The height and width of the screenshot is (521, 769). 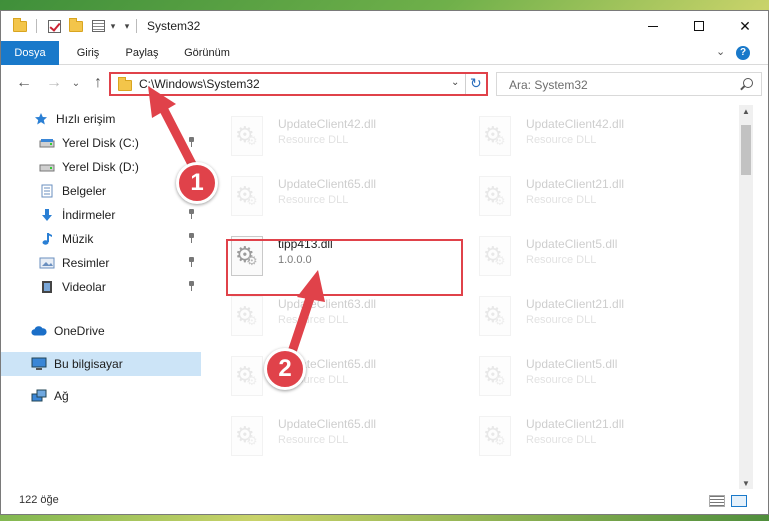 I want to click on vertical-scrollbar: ▲ ▼, so click(x=746, y=298).